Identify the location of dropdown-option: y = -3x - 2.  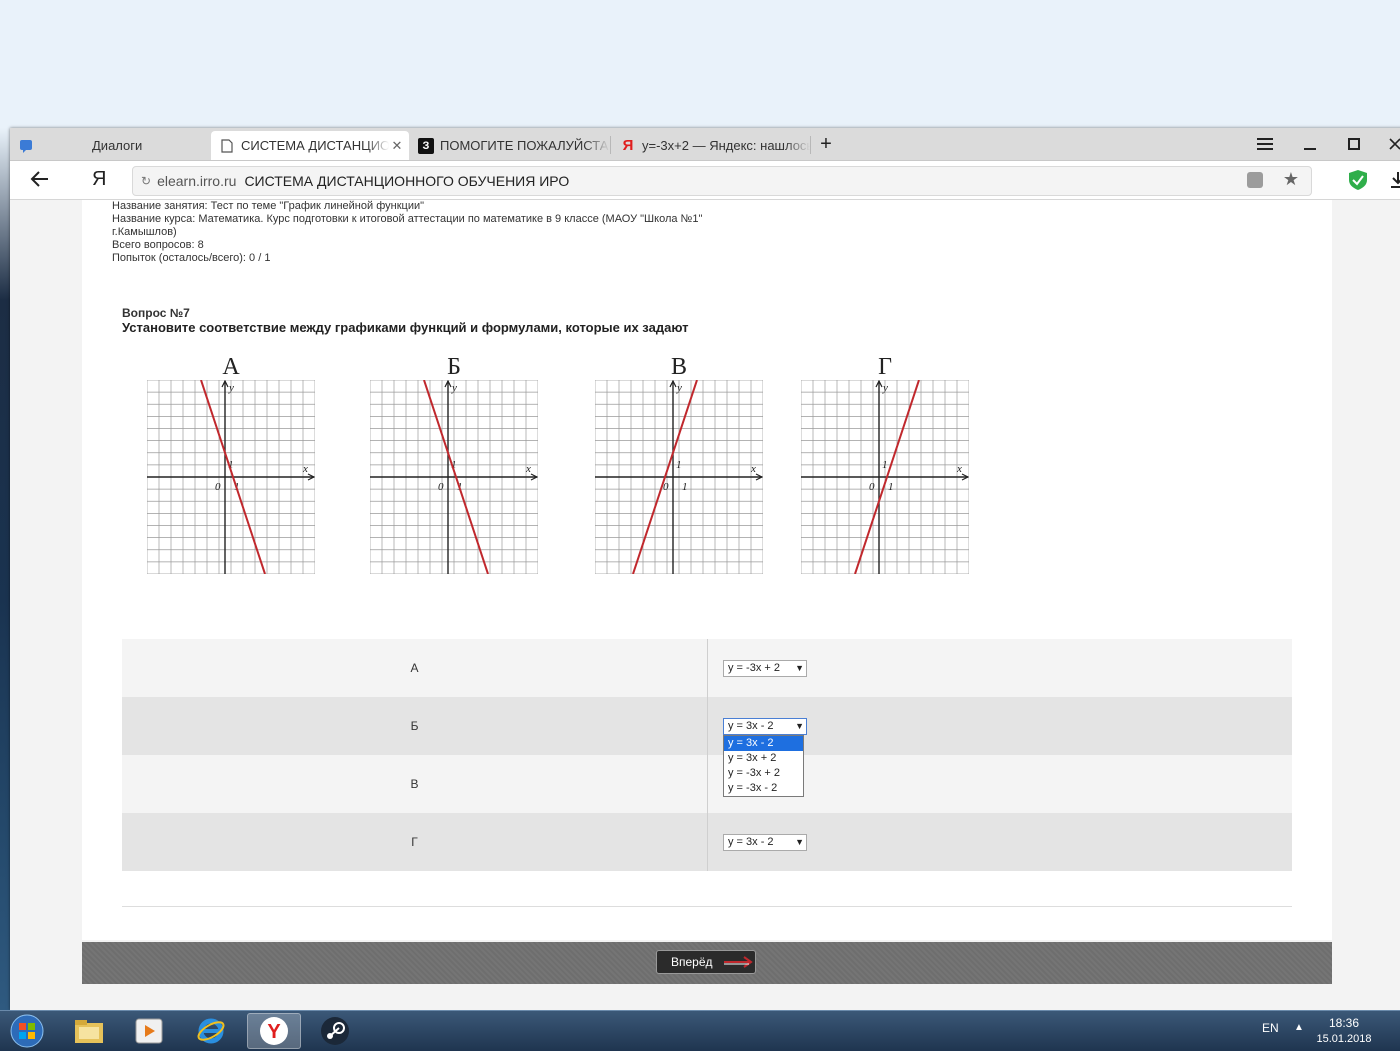
(763, 788).